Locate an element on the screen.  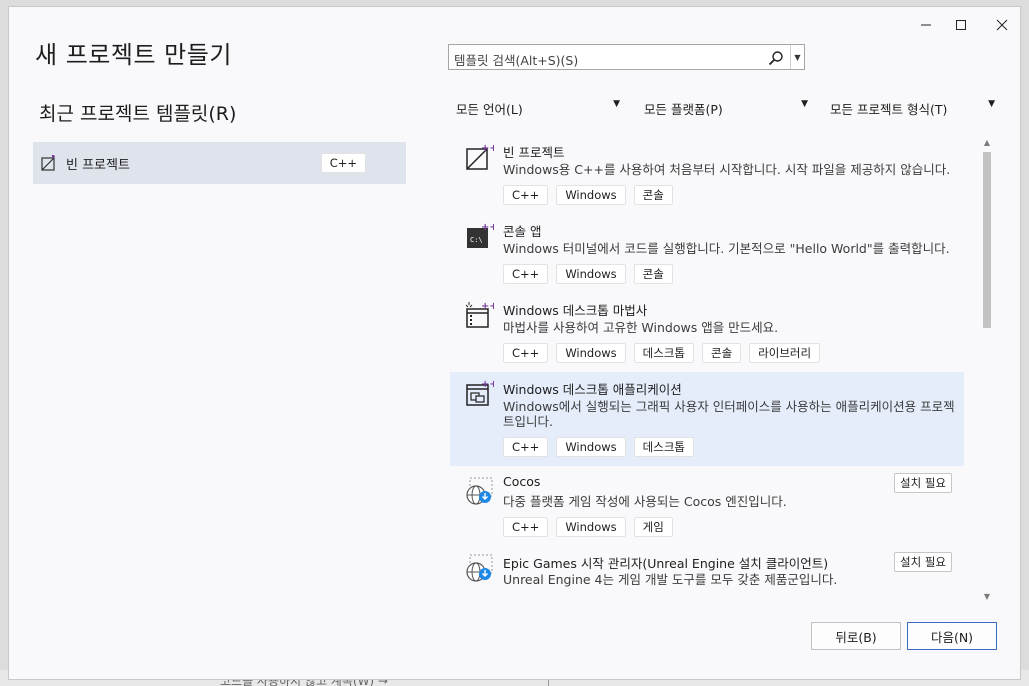
desktop-wizard-icon: ++ is located at coordinates (479, 314).